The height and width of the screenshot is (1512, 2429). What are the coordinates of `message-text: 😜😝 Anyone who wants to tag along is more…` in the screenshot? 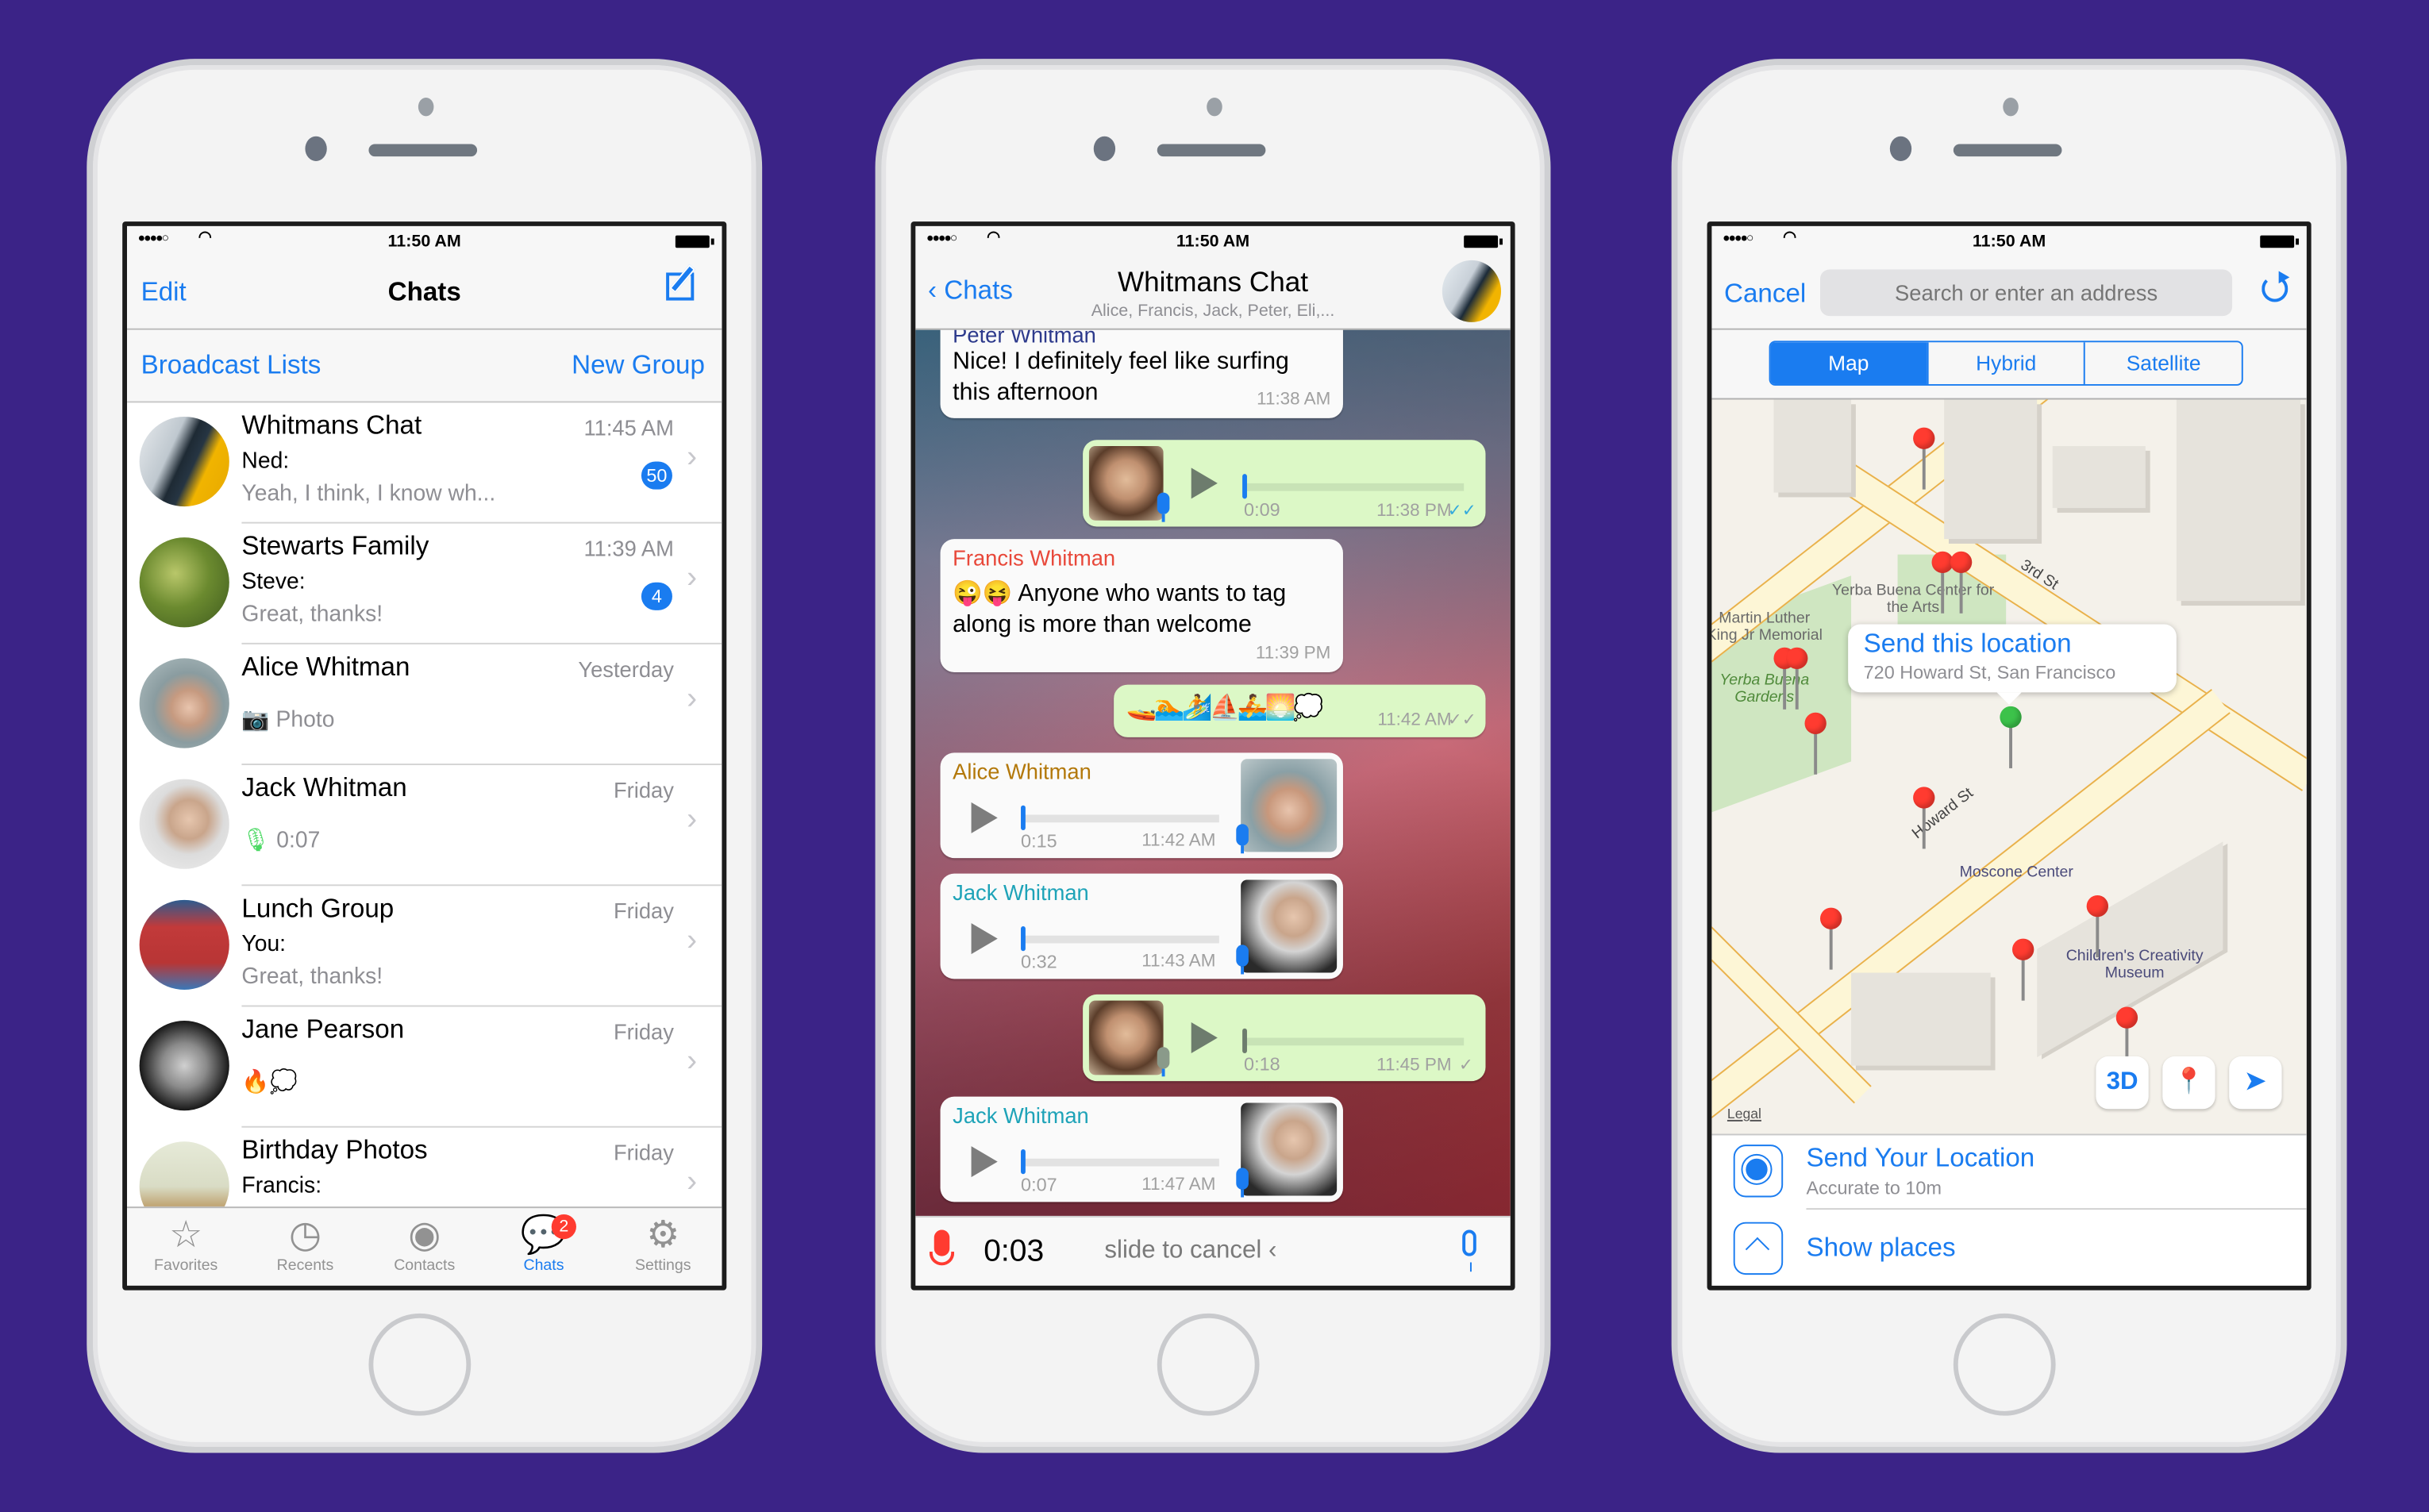 It's located at (1120, 609).